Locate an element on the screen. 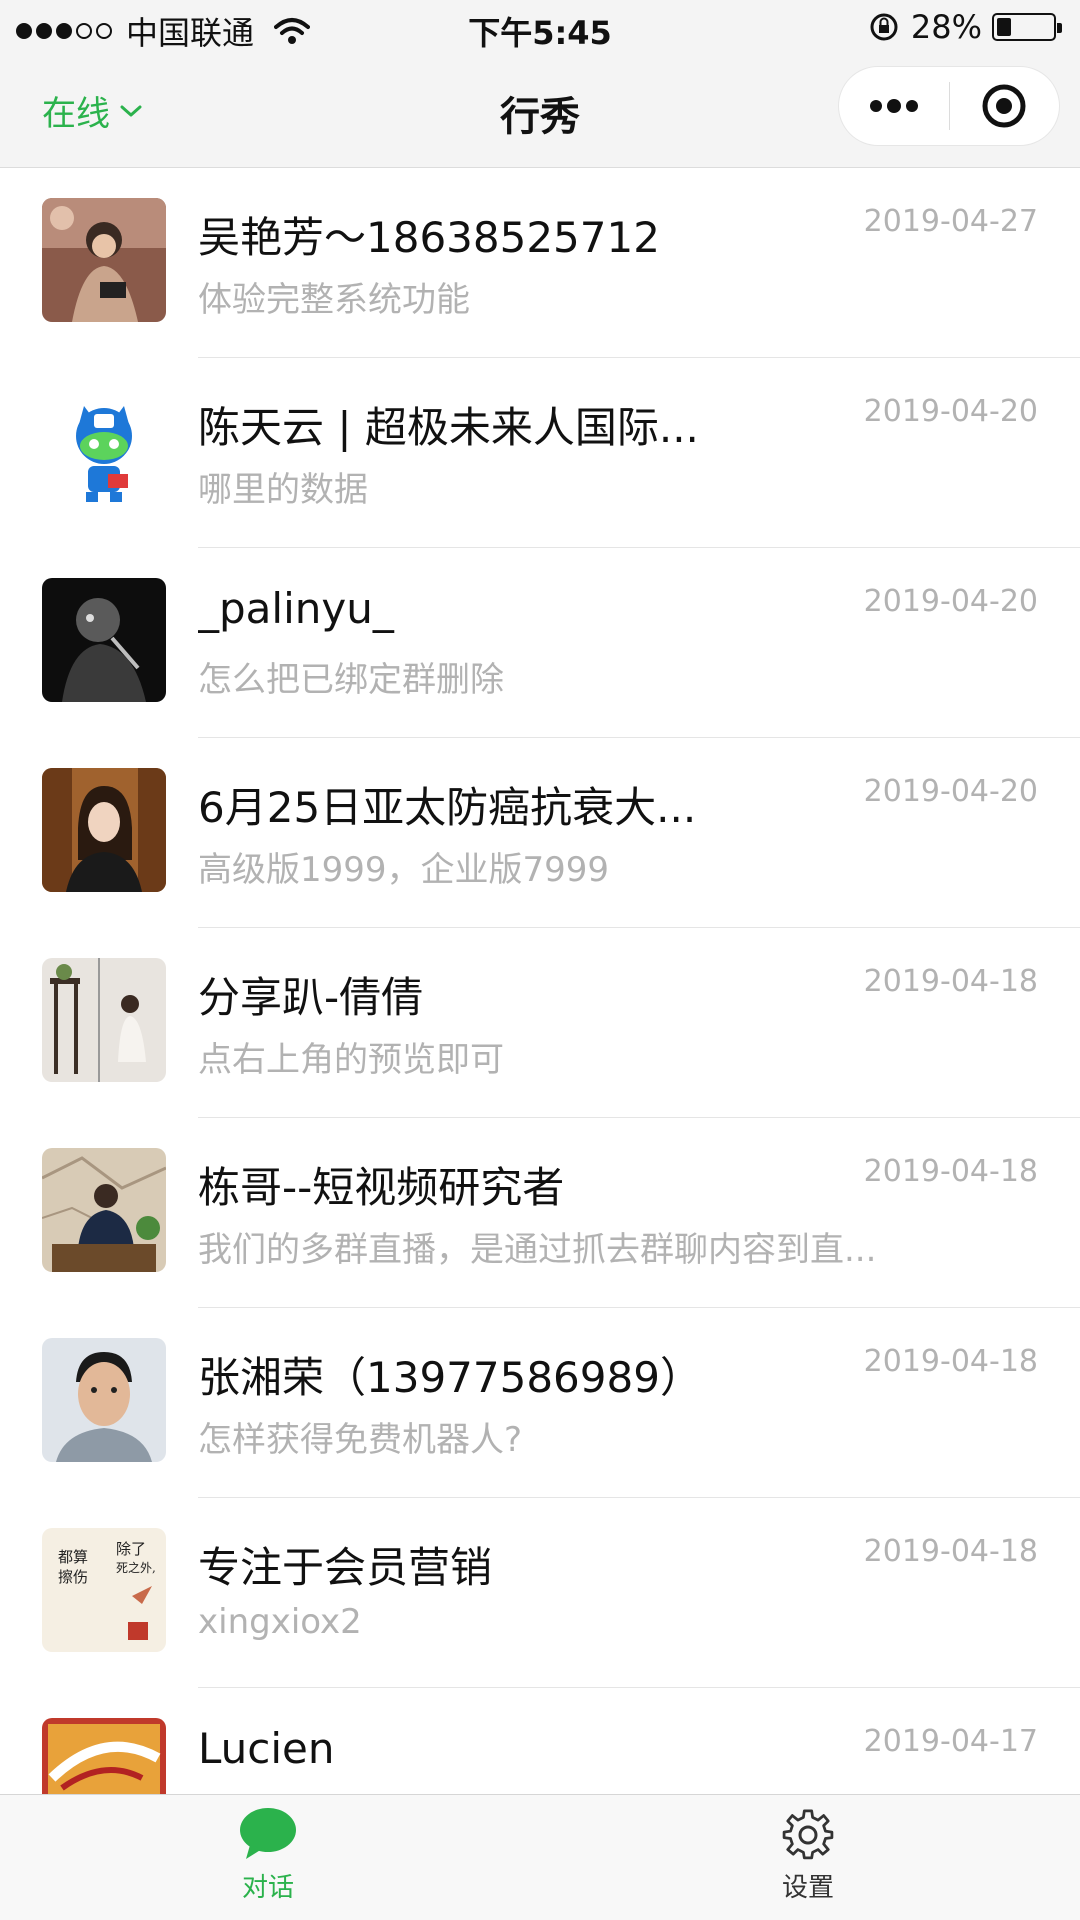 This screenshot has height=1920, width=1080. message-date: 2019-04-27 is located at coordinates (950, 221).